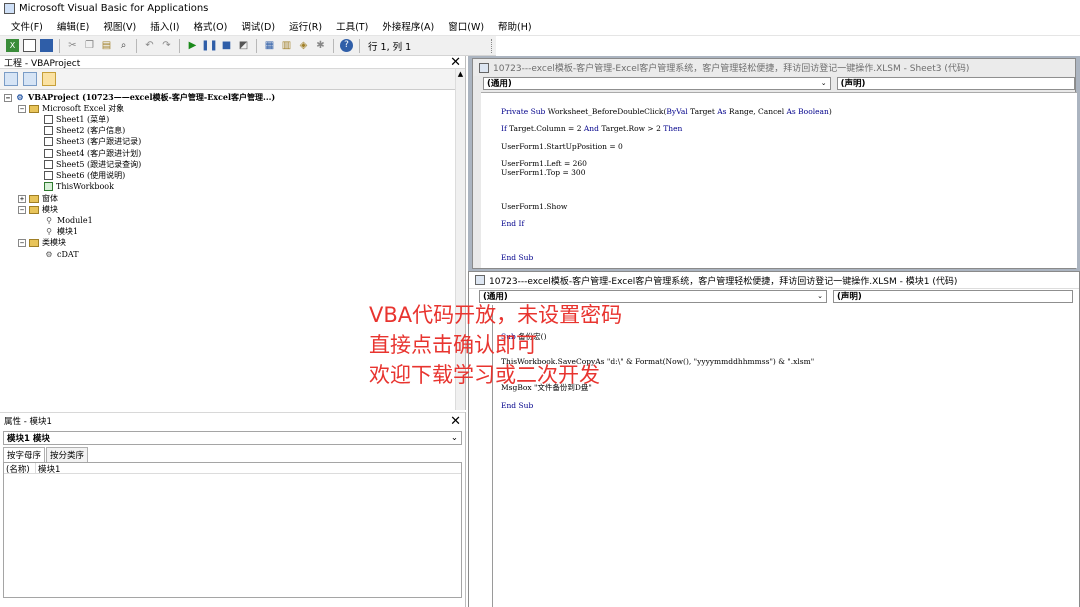 The image size is (1080, 607). Describe the element at coordinates (114, 8) in the screenshot. I see `window-title: Microsoft Visual Basic for Applications` at that location.